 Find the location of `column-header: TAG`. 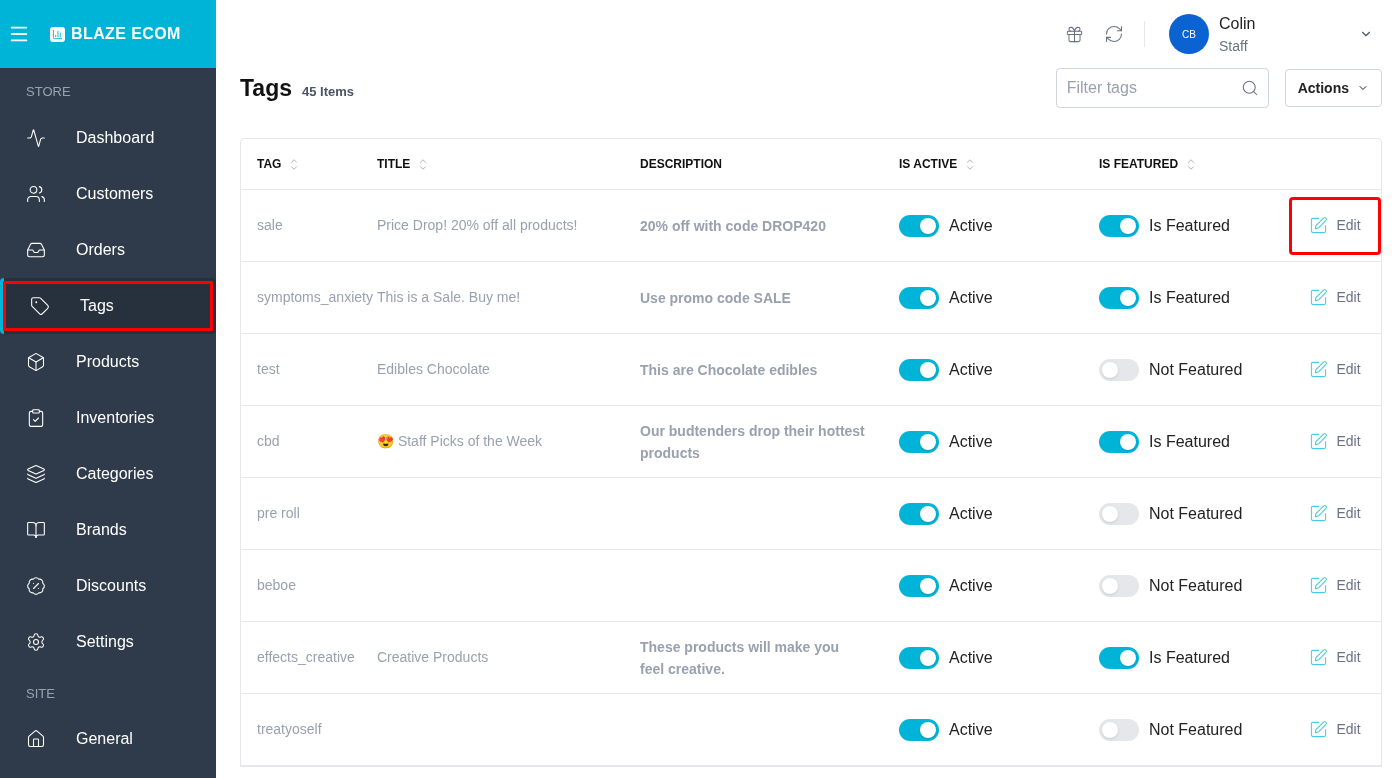

column-header: TAG is located at coordinates (269, 164).